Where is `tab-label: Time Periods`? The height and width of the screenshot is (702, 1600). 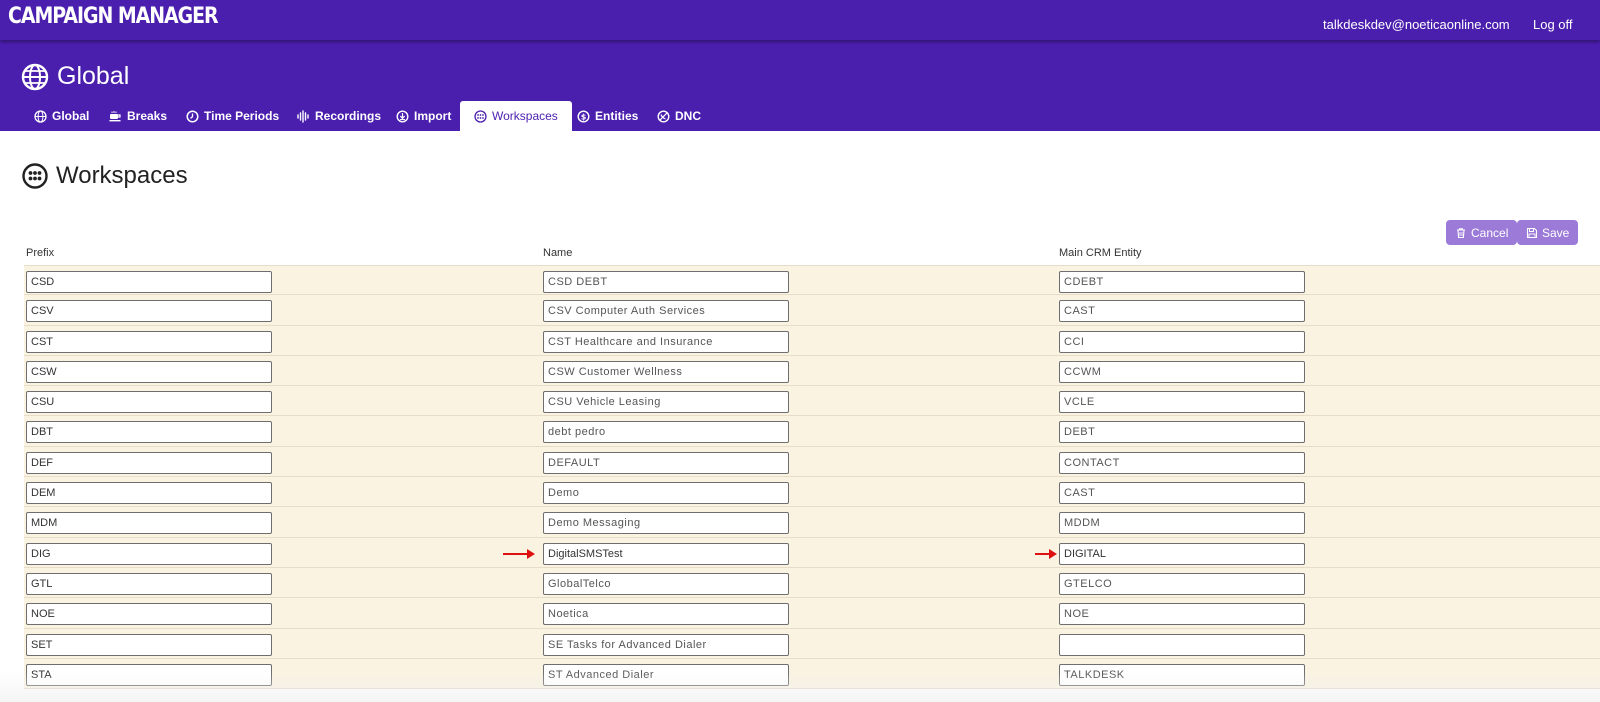 tab-label: Time Periods is located at coordinates (242, 116).